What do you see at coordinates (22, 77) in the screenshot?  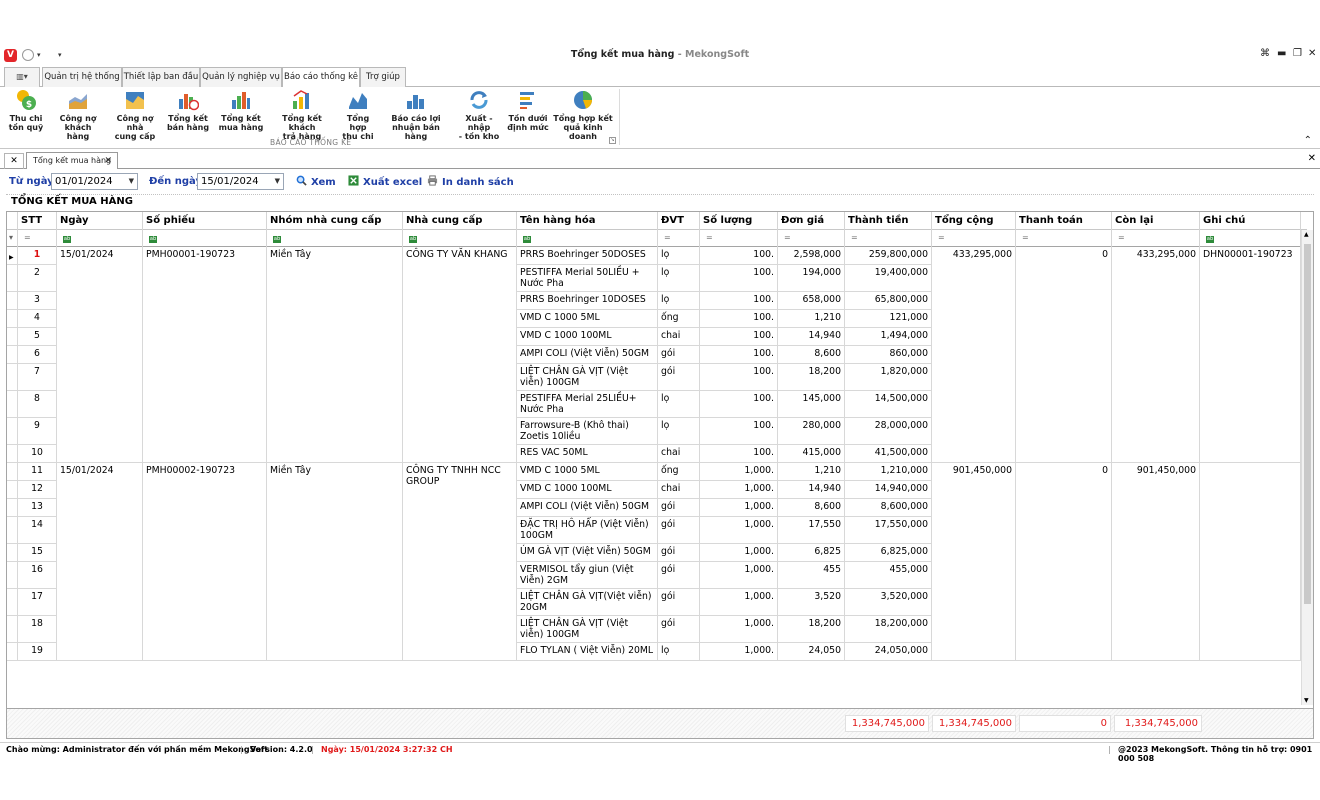 I see `app-menu-button: ▥▾` at bounding box center [22, 77].